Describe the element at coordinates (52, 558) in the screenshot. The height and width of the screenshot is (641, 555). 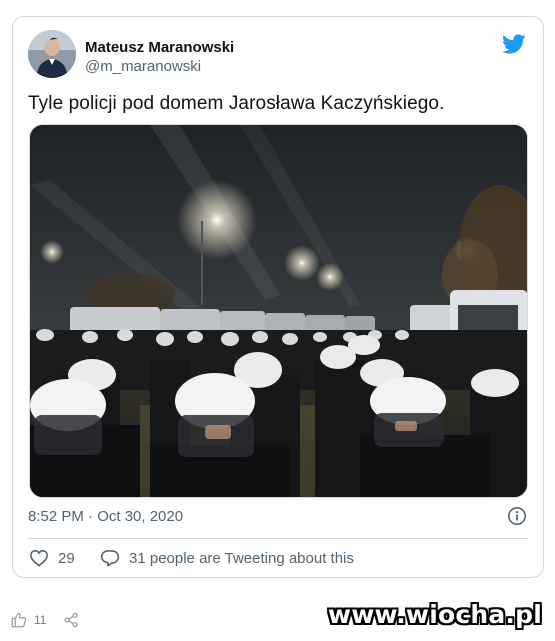
I see `like-button: 29` at that location.